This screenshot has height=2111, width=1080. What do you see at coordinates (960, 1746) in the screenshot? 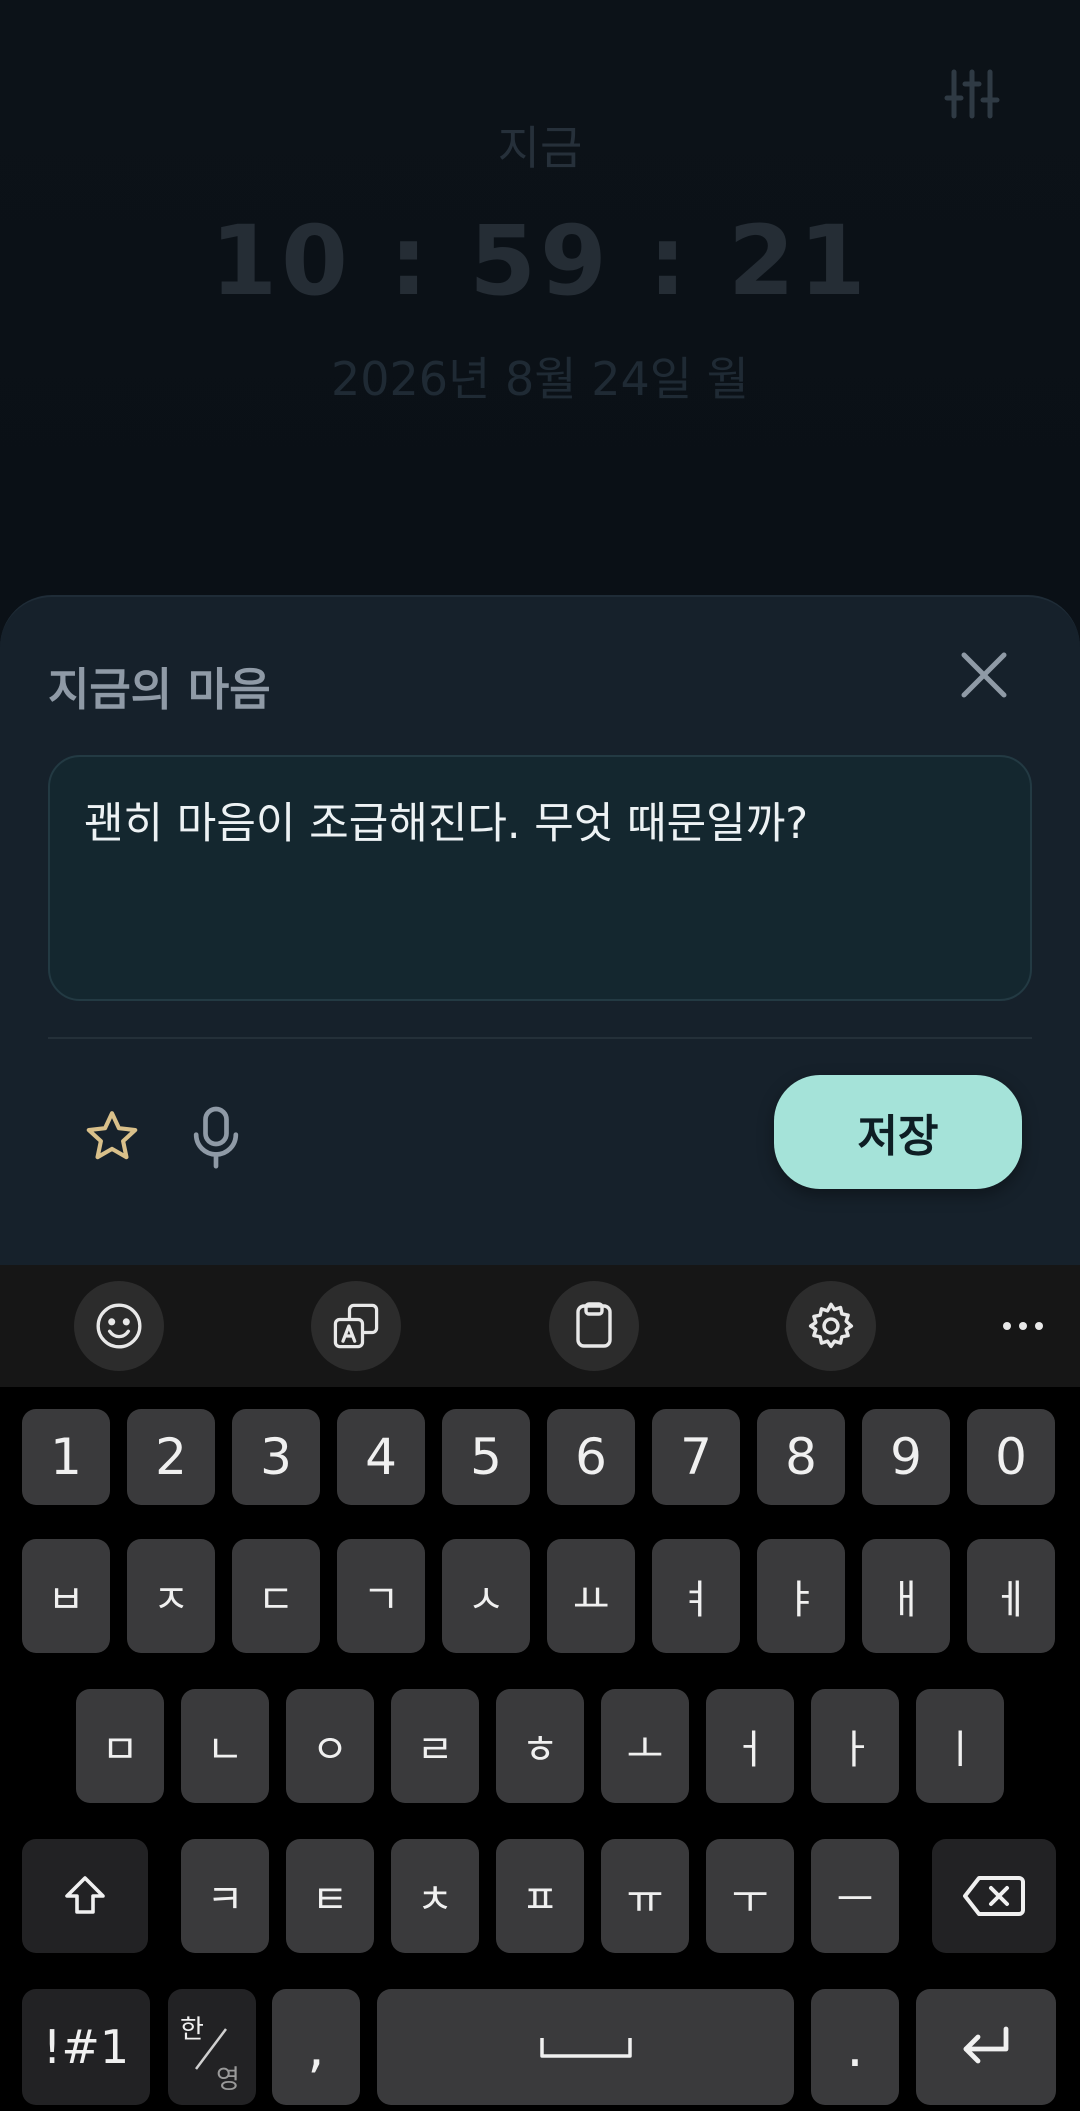
I see `key-i: ㅣ` at bounding box center [960, 1746].